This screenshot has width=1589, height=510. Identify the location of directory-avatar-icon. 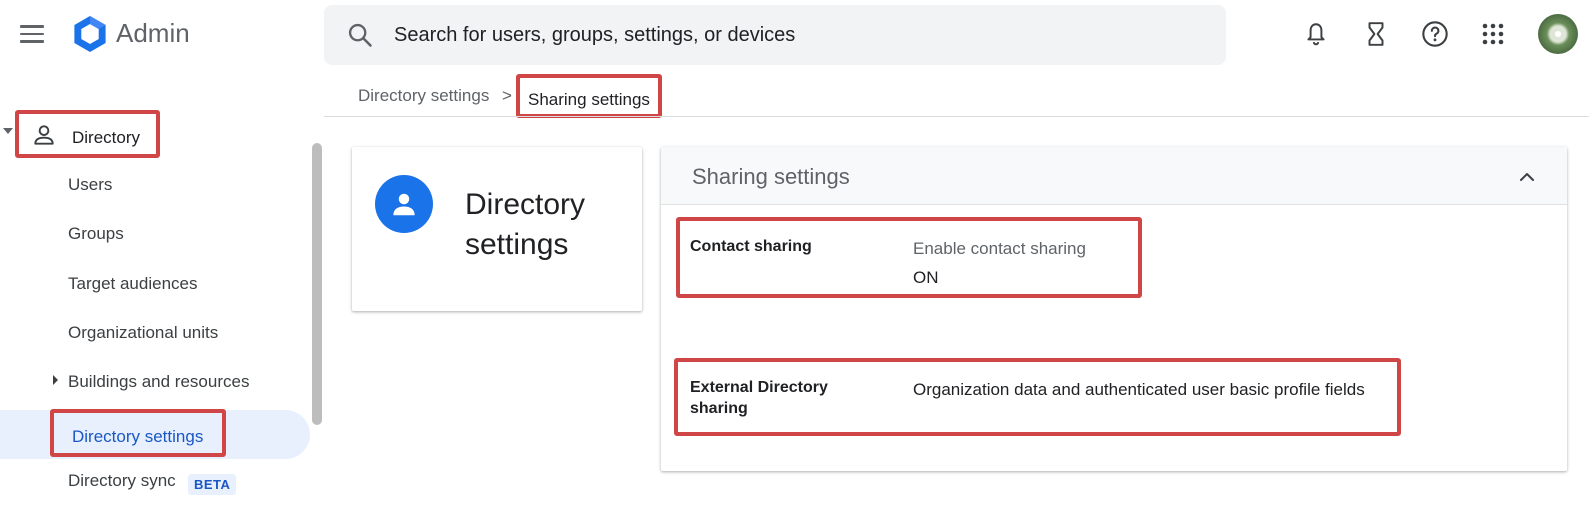
(404, 204).